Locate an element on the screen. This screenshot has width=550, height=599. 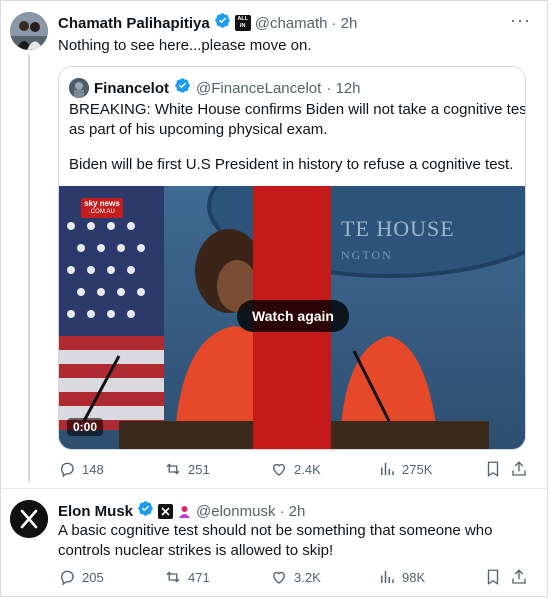
x-badge-icon is located at coordinates (165, 511).